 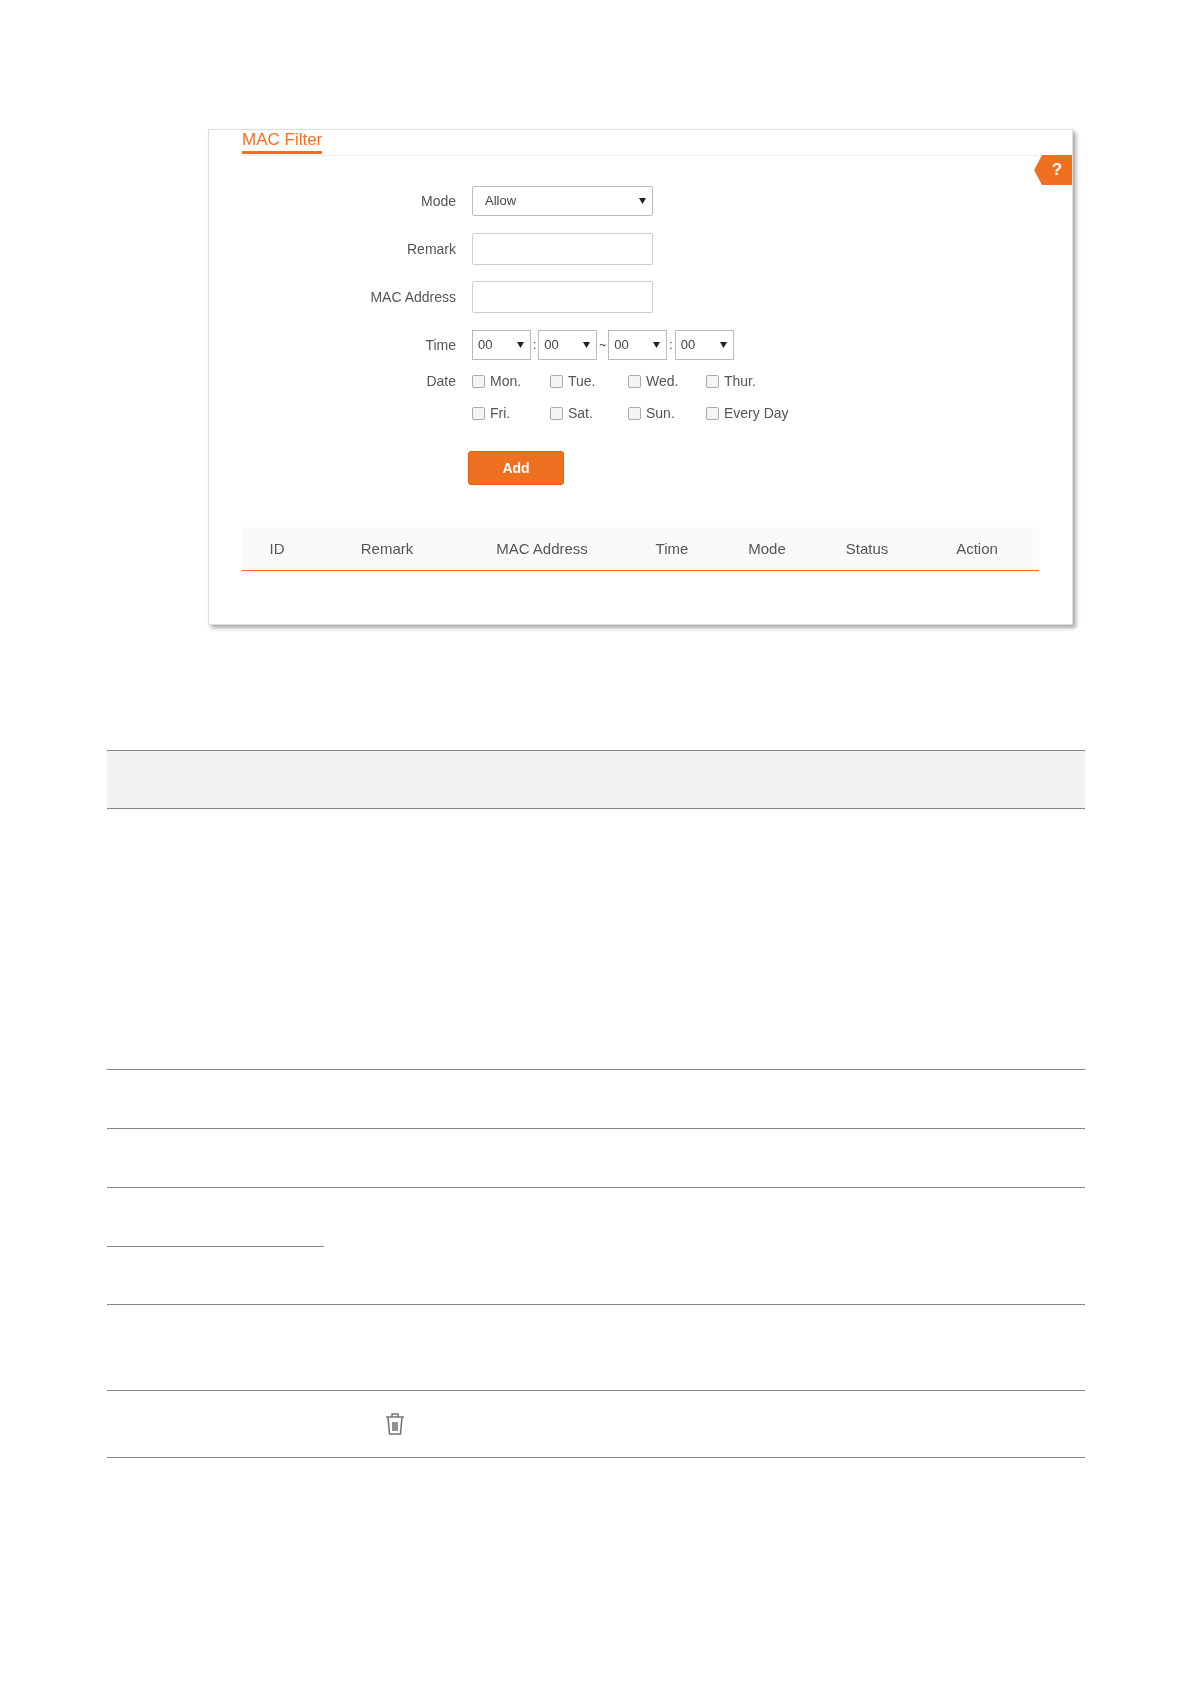 I want to click on day-checkbox: Tue., so click(x=581, y=381).